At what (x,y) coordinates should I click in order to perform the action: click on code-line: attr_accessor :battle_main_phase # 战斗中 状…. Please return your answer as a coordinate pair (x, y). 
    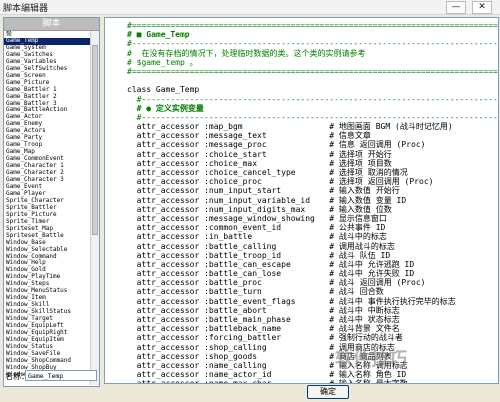
    Looking at the image, I should click on (312, 319).